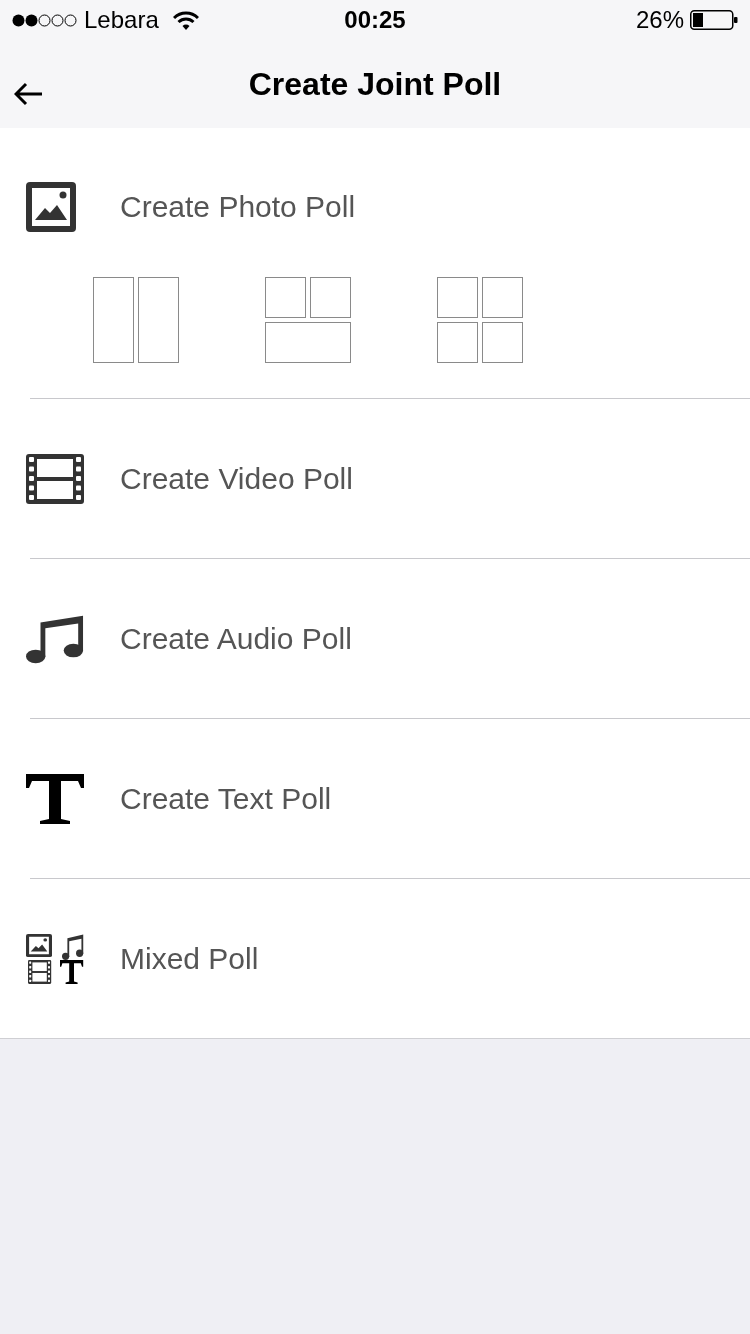 The height and width of the screenshot is (1334, 750). What do you see at coordinates (375, 84) in the screenshot?
I see `screen-title: Create Joint Poll` at bounding box center [375, 84].